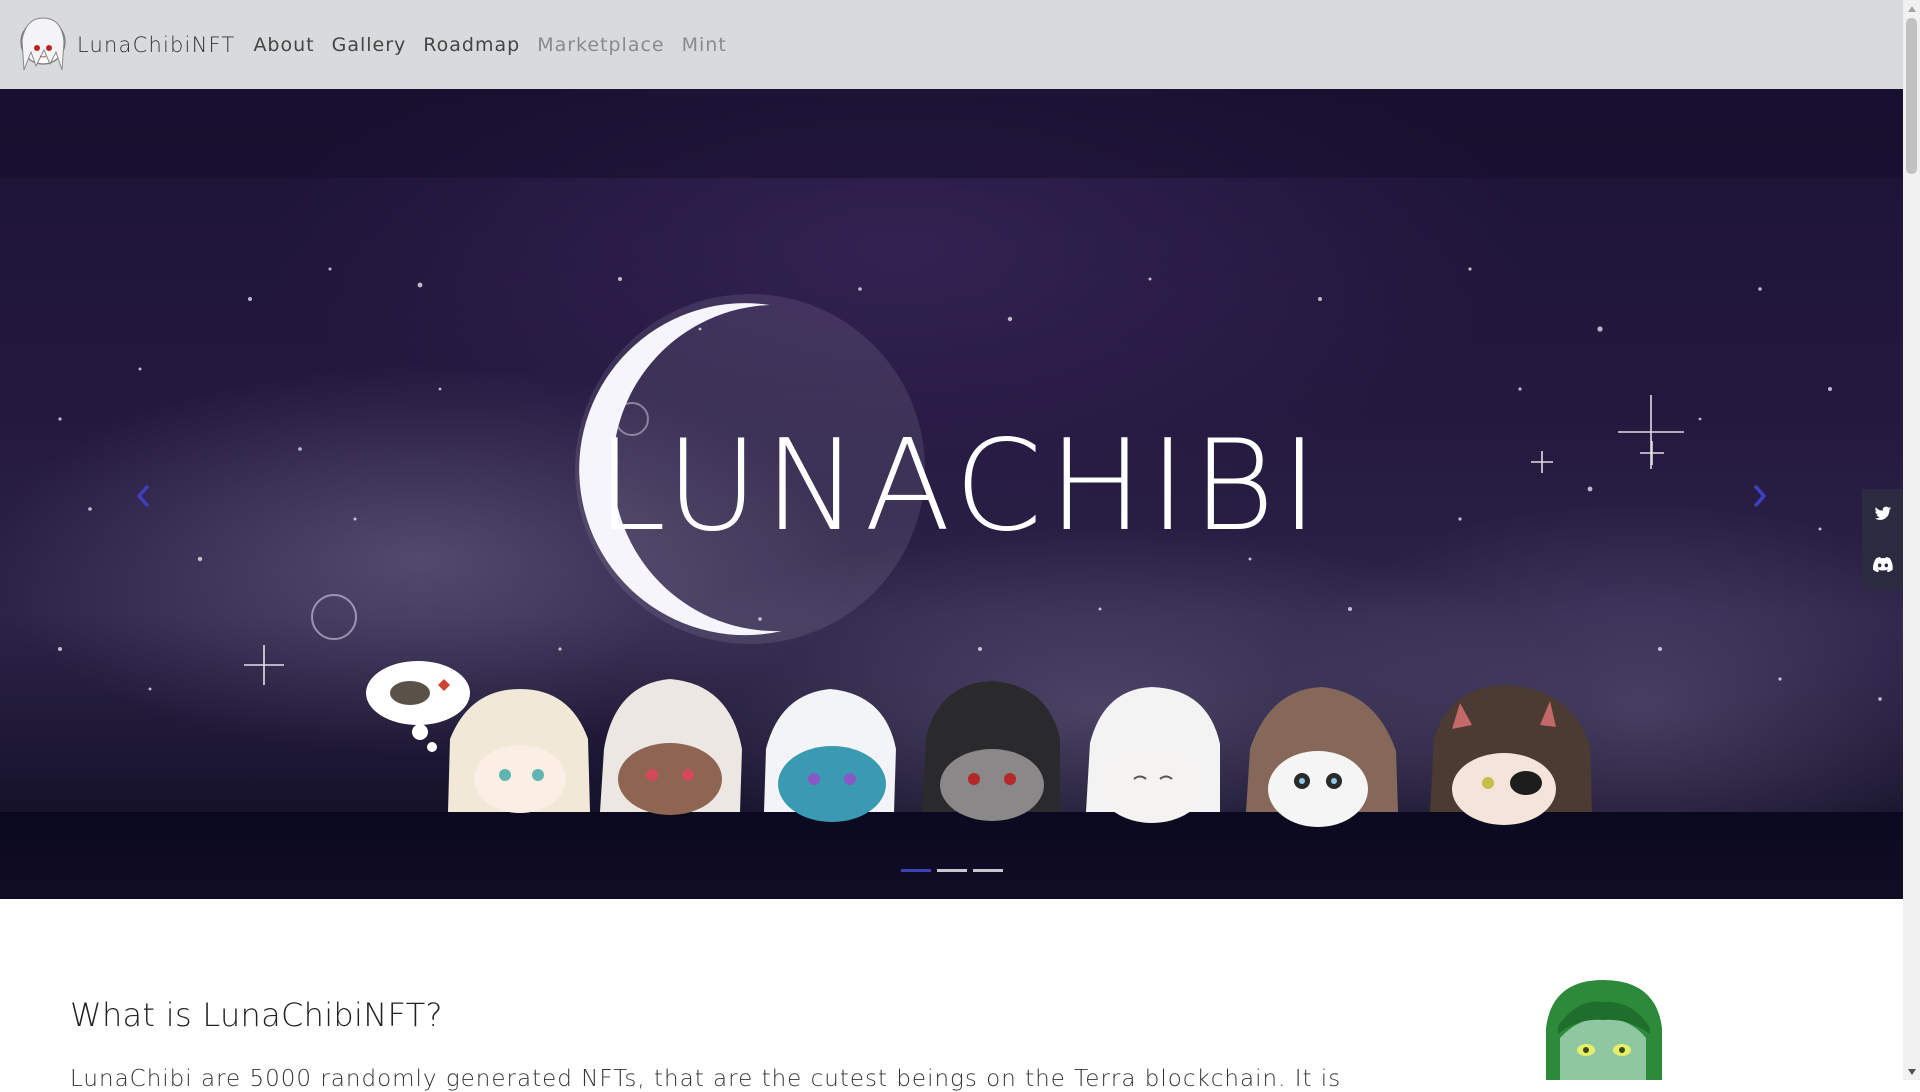  I want to click on brand-logo, so click(43, 43).